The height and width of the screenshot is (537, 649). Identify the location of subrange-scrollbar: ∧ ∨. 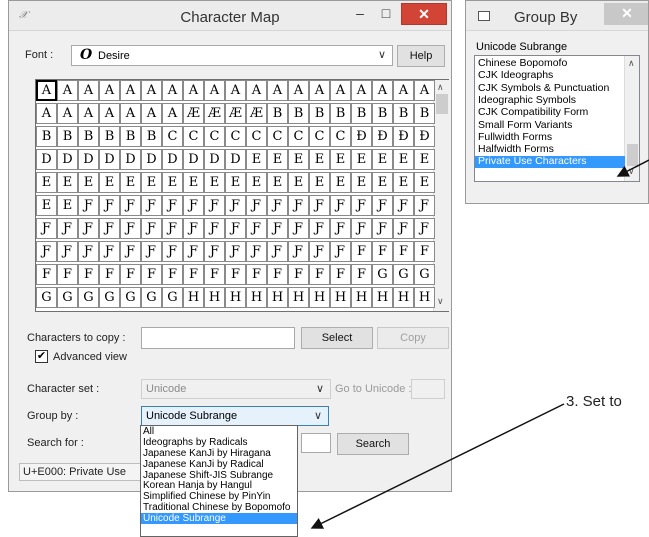
(631, 118).